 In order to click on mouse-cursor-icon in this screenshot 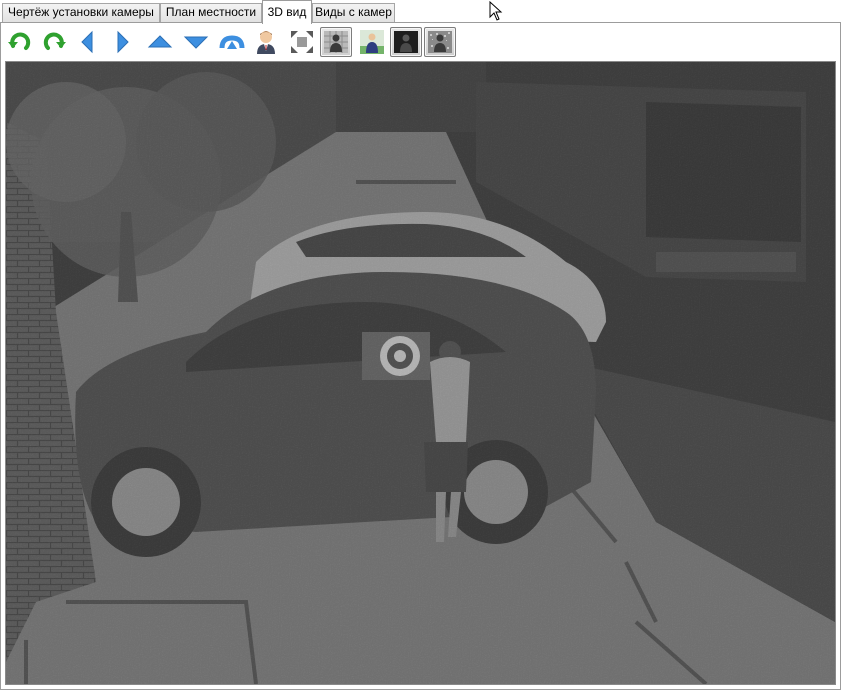, I will do `click(496, 11)`.